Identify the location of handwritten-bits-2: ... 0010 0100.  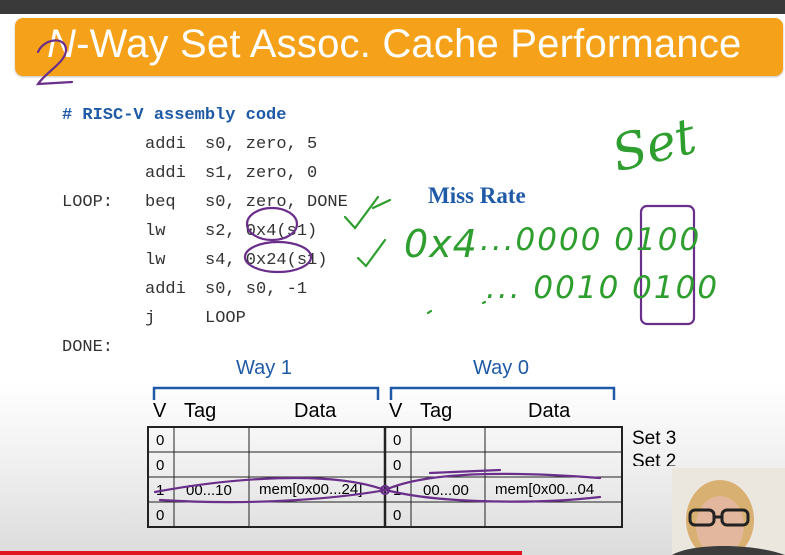
(603, 288).